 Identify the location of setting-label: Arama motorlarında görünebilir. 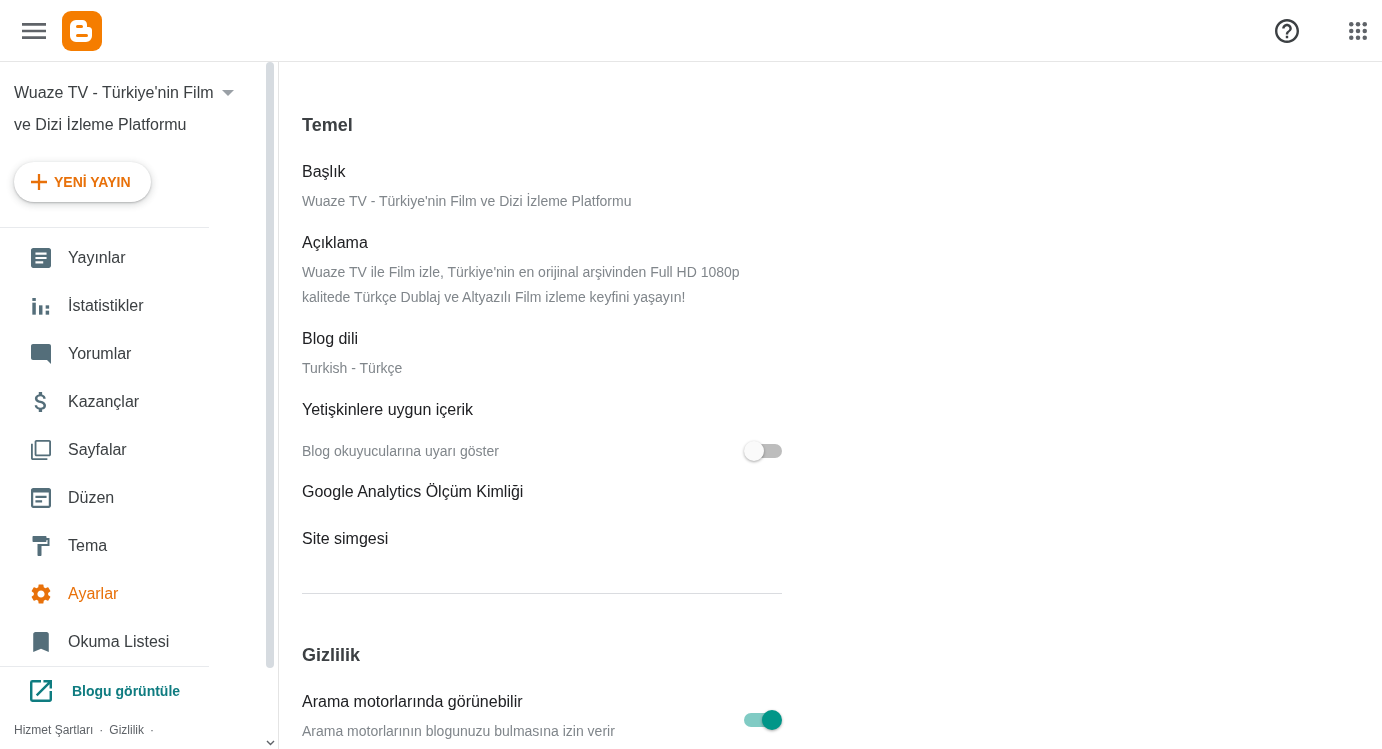
(413, 702).